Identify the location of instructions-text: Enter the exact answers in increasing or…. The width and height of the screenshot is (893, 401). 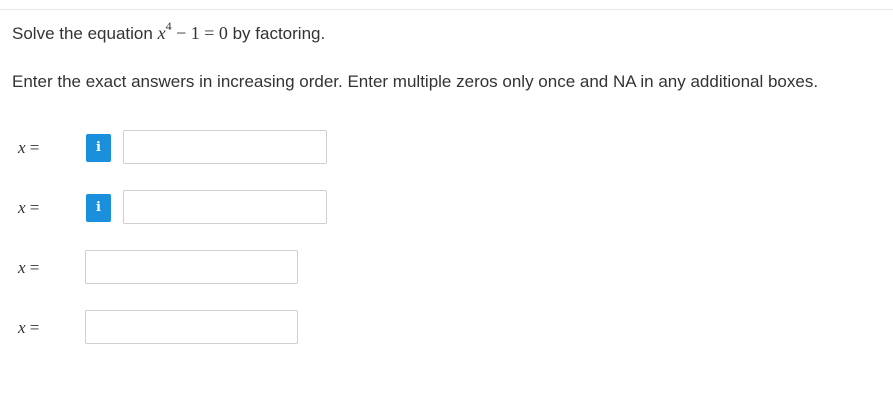
(415, 81).